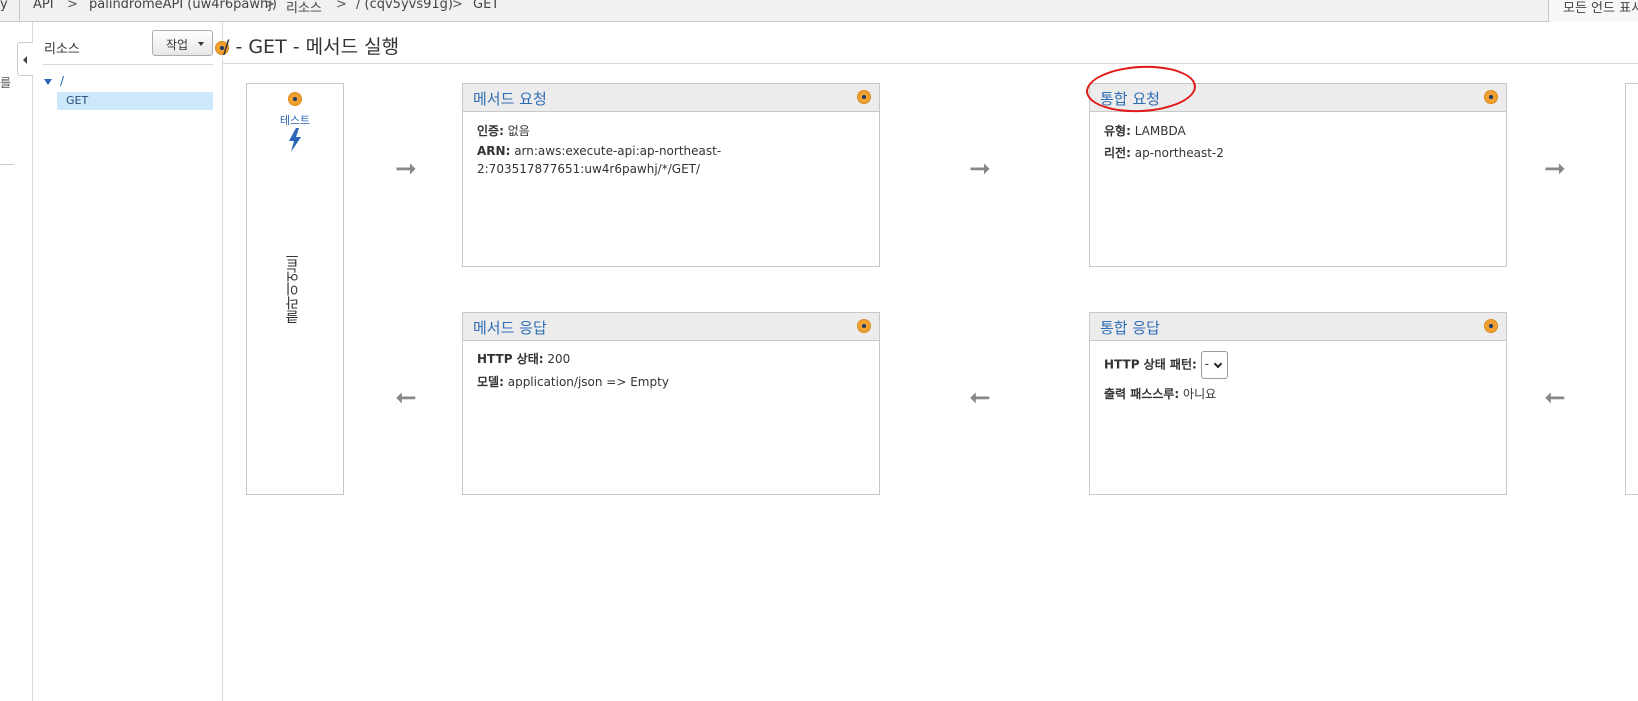 This screenshot has width=1638, height=701. I want to click on chevron-down-icon, so click(1217, 364).